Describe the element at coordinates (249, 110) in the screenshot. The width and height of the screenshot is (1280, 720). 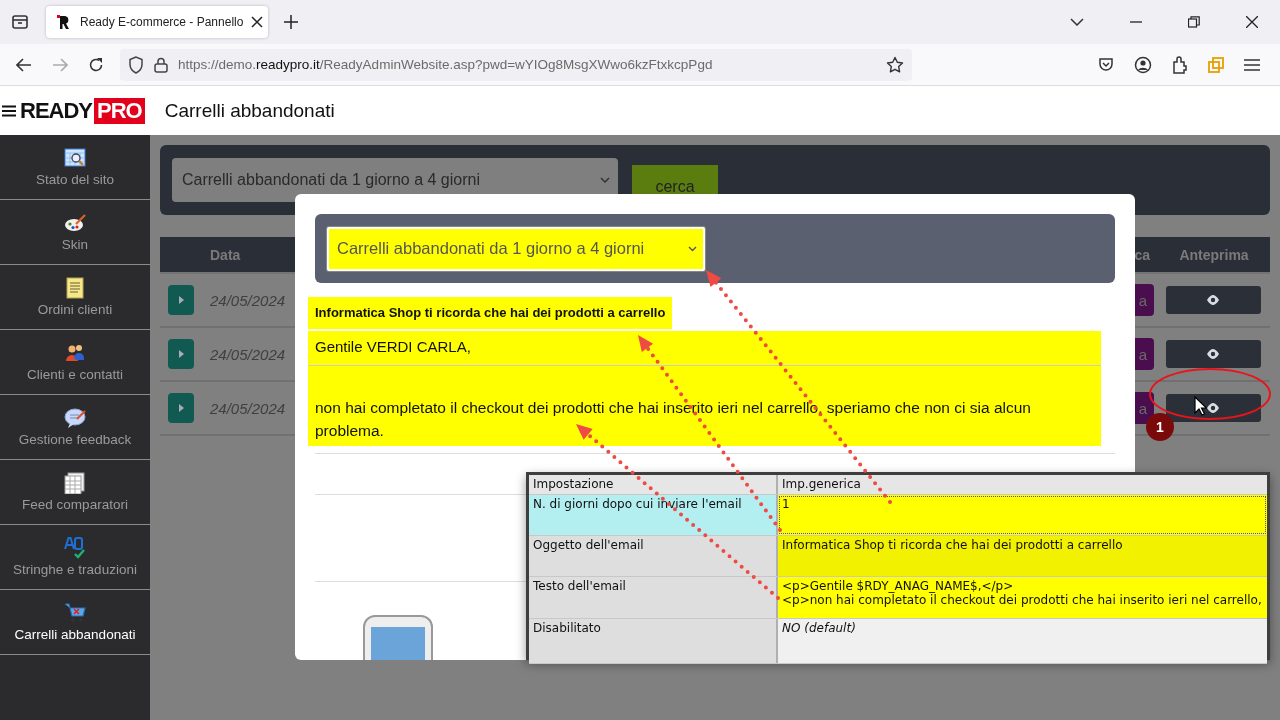
I see `page-title: Carrelli abbandonati` at that location.